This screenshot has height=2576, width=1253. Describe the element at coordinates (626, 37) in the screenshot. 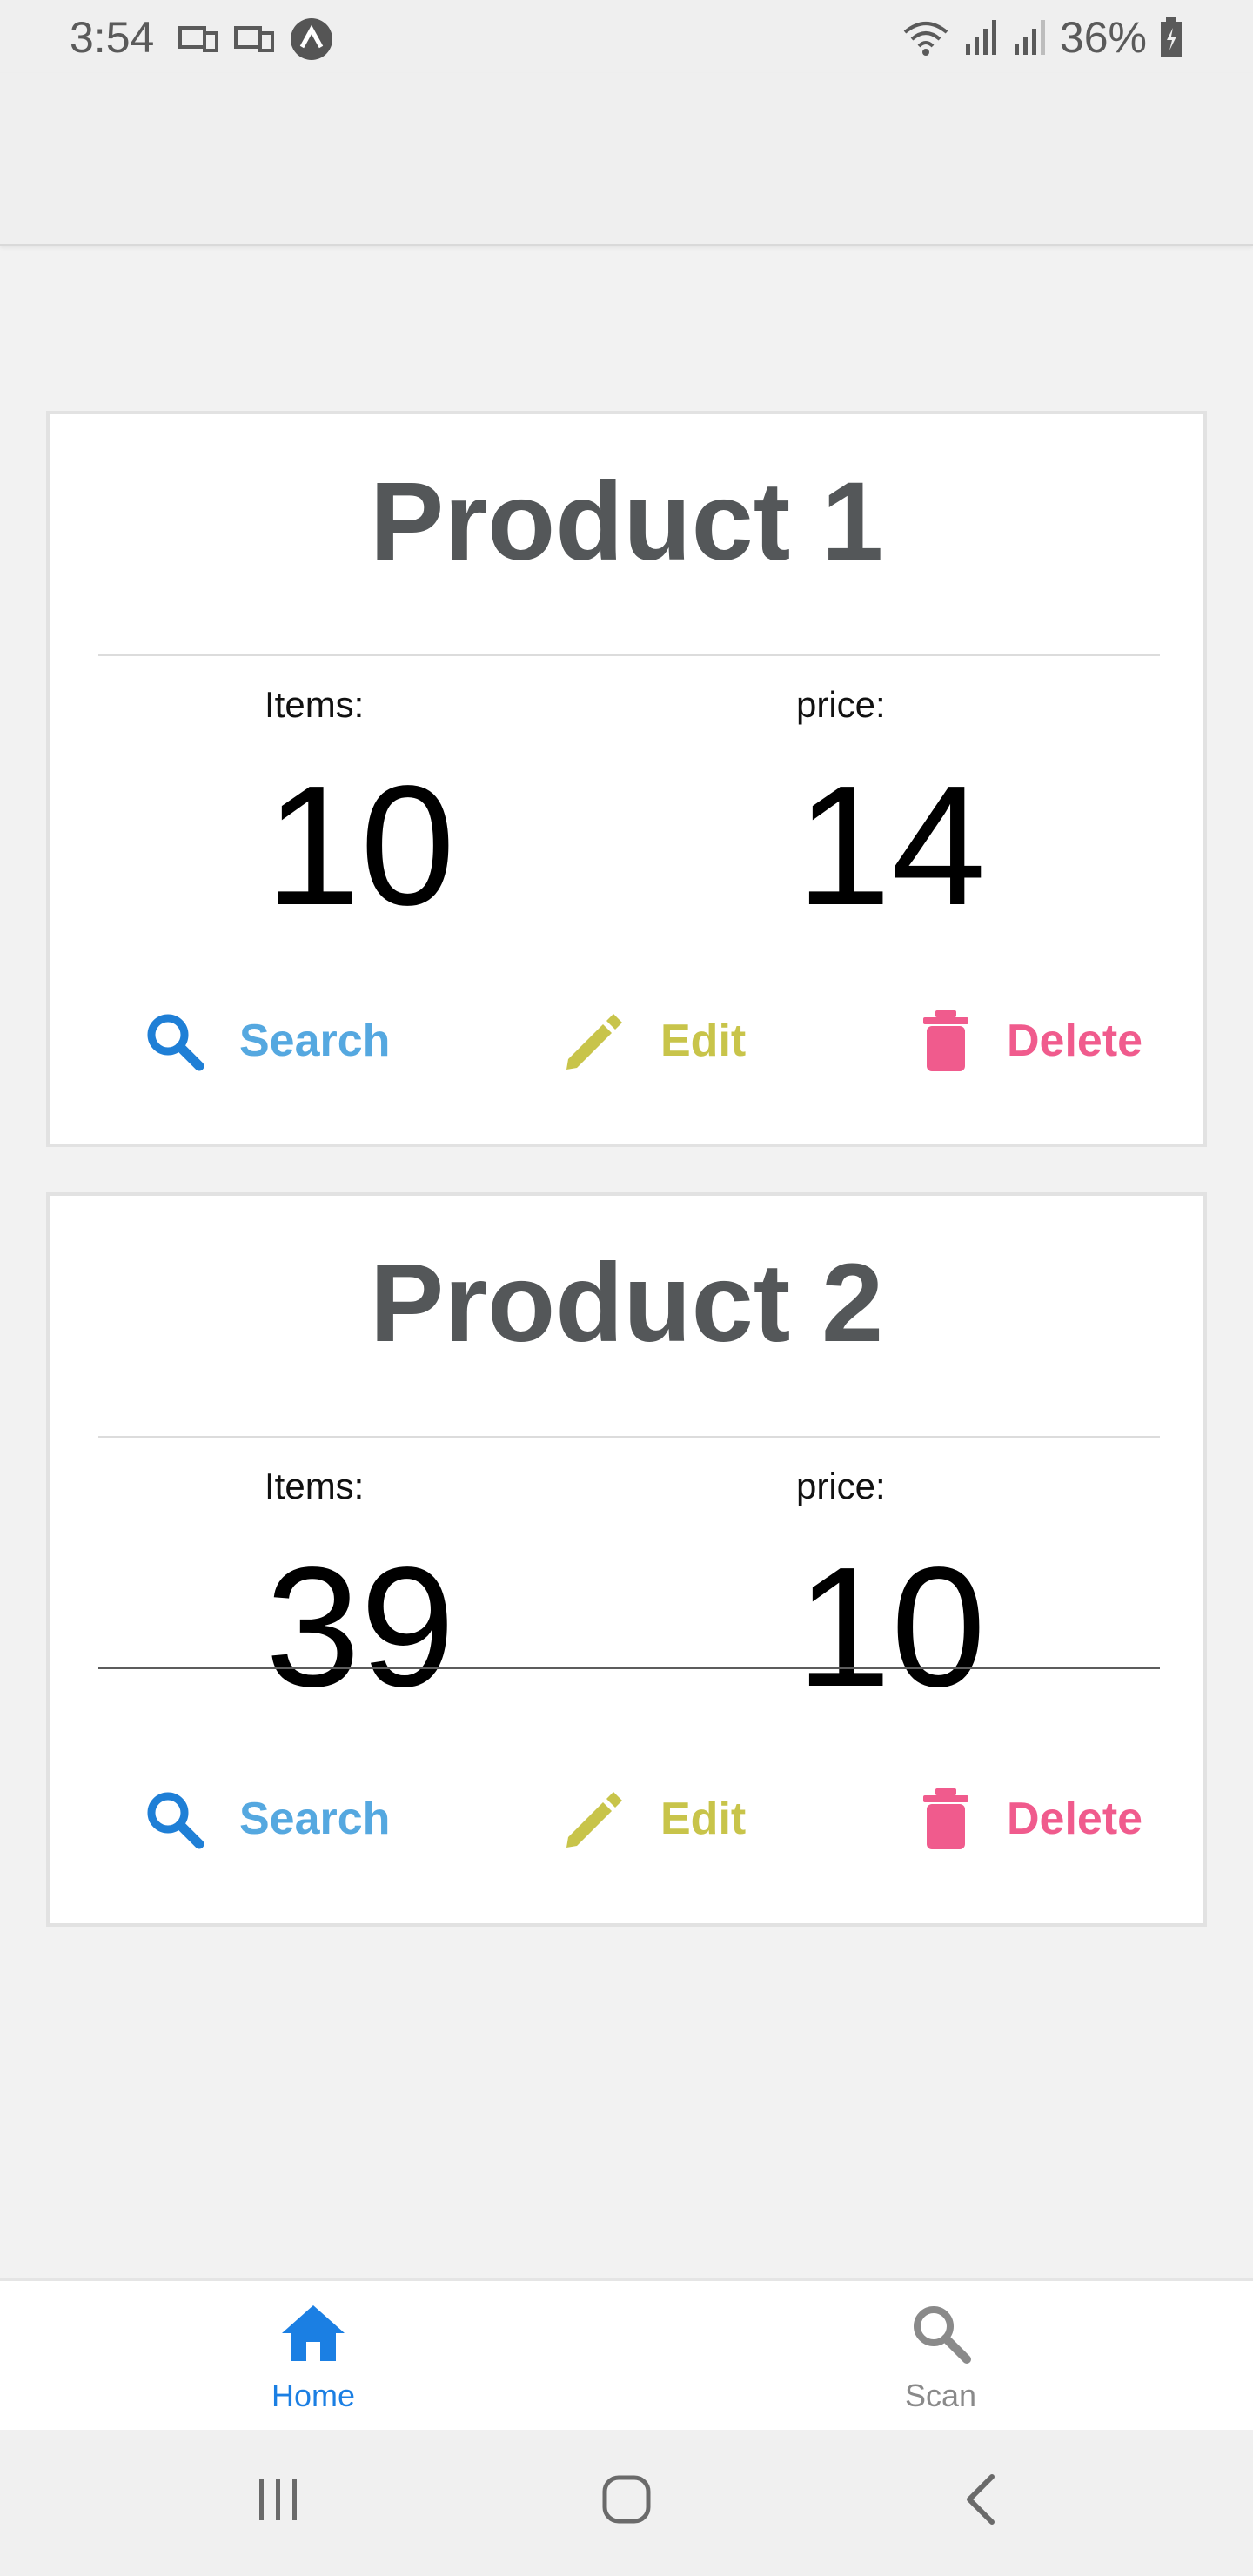

I see `status-bar: 3:54 36%` at that location.